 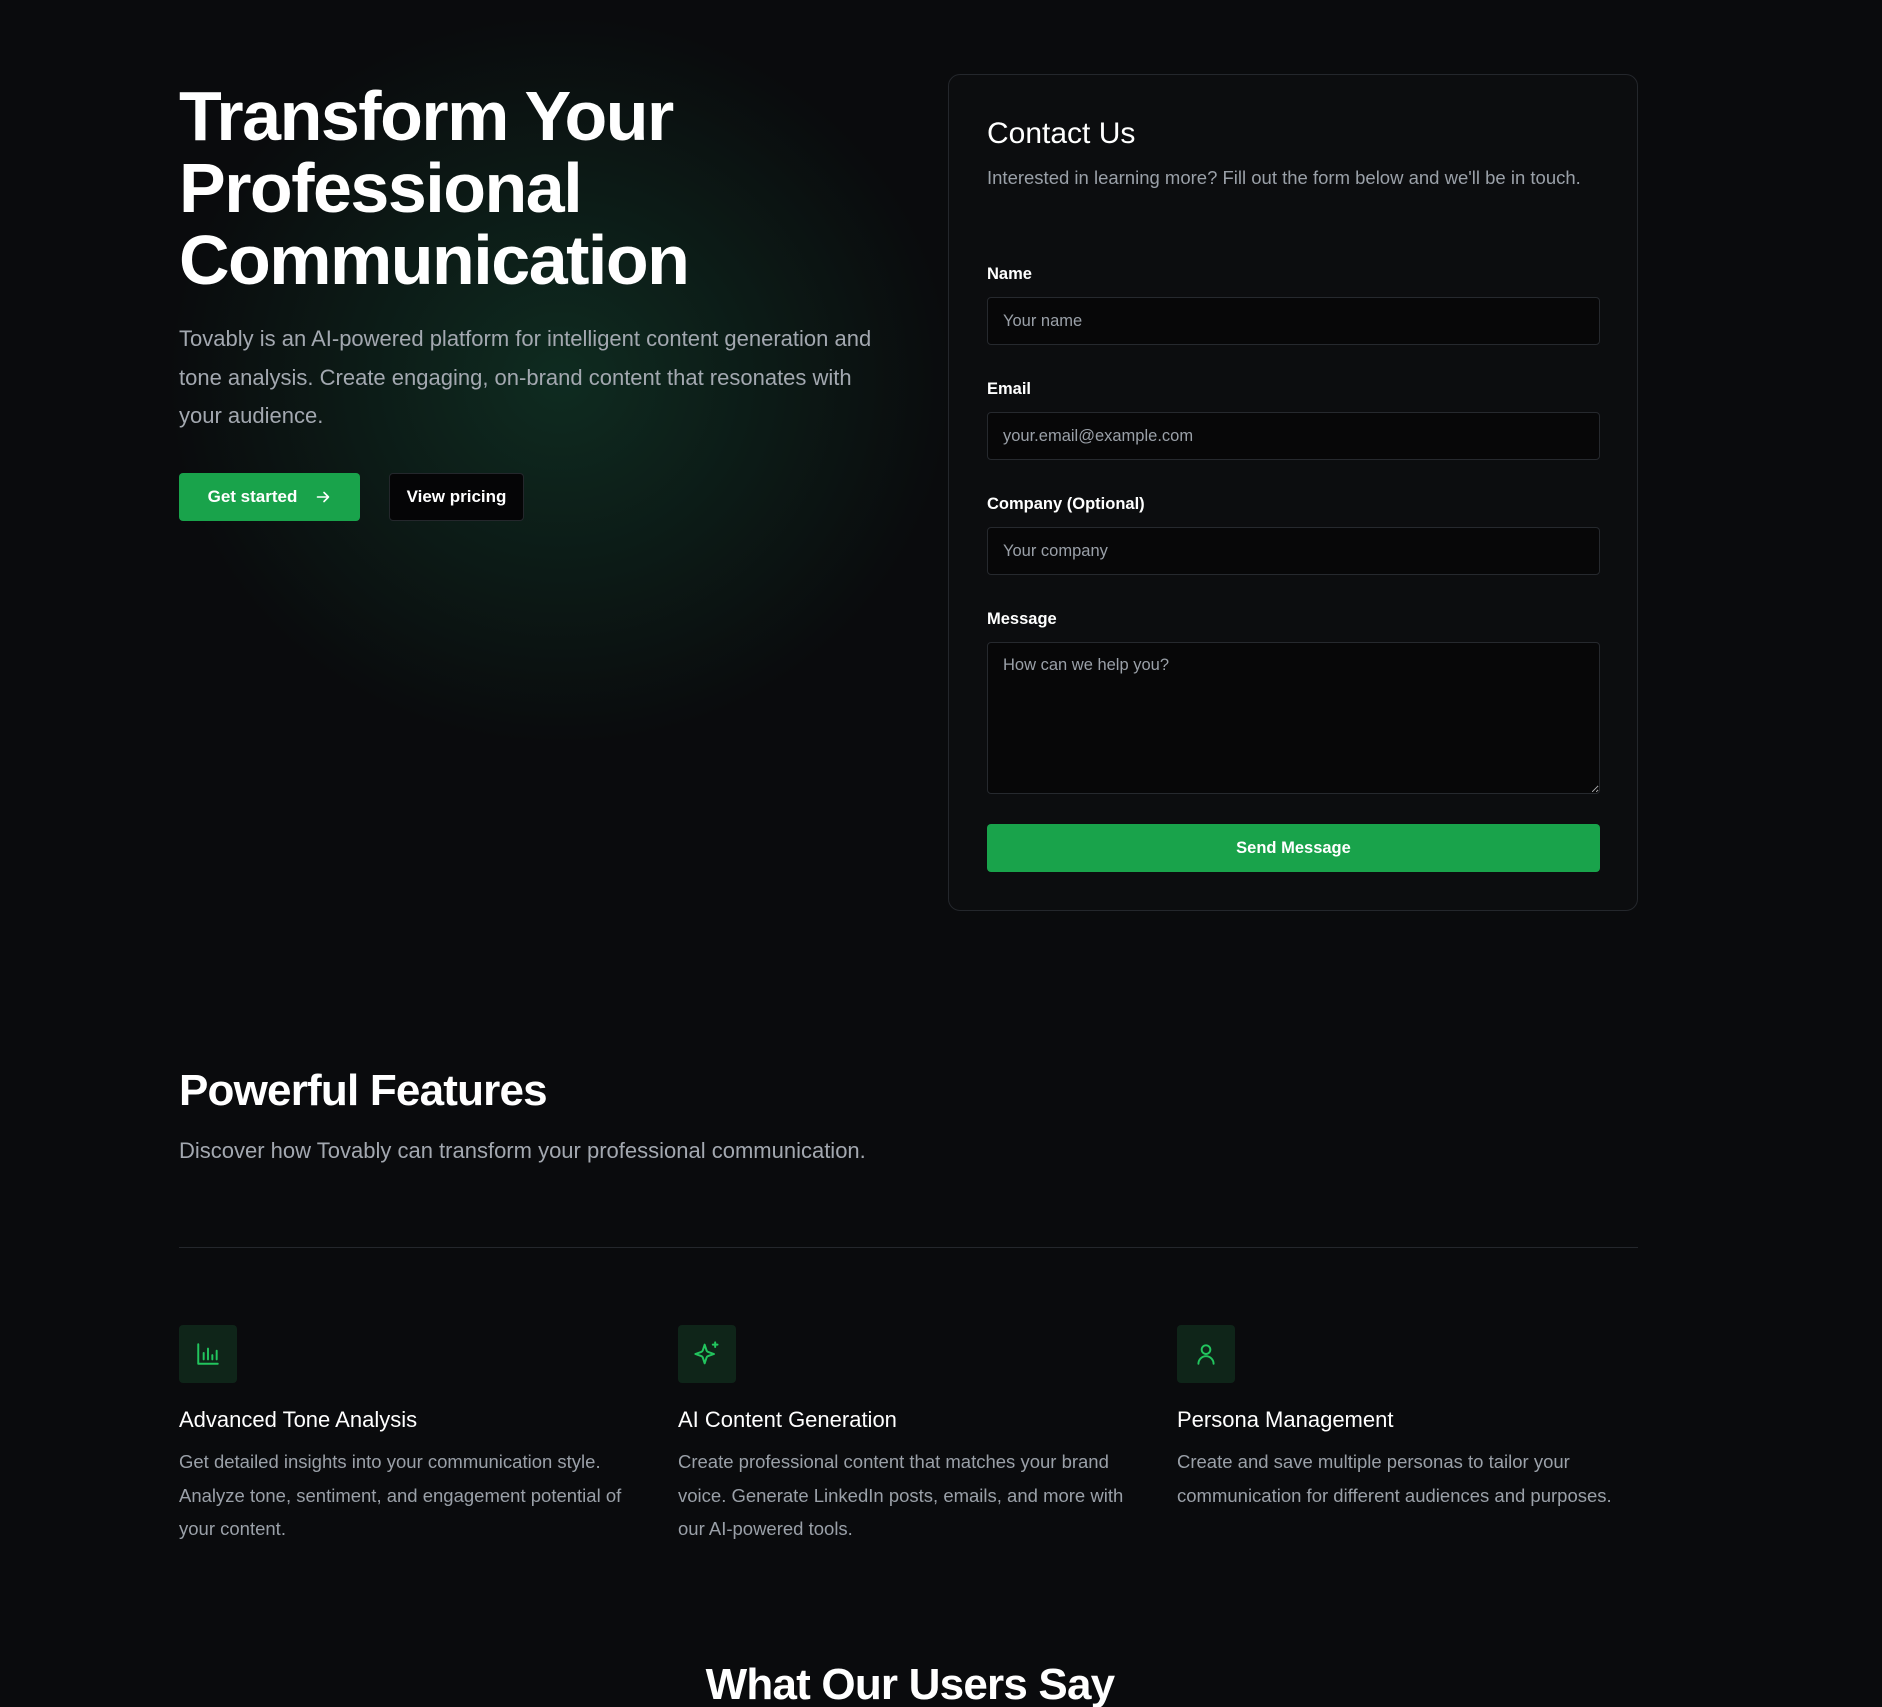 I want to click on feature-title: Persona Management, so click(x=1285, y=1419).